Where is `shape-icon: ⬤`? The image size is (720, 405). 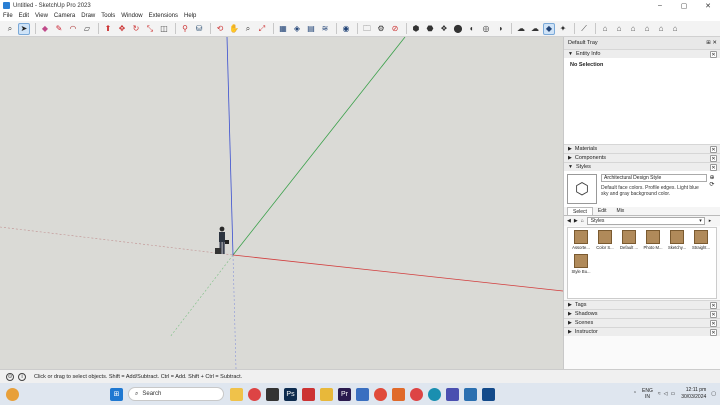 shape-icon: ⬤ is located at coordinates (458, 29).